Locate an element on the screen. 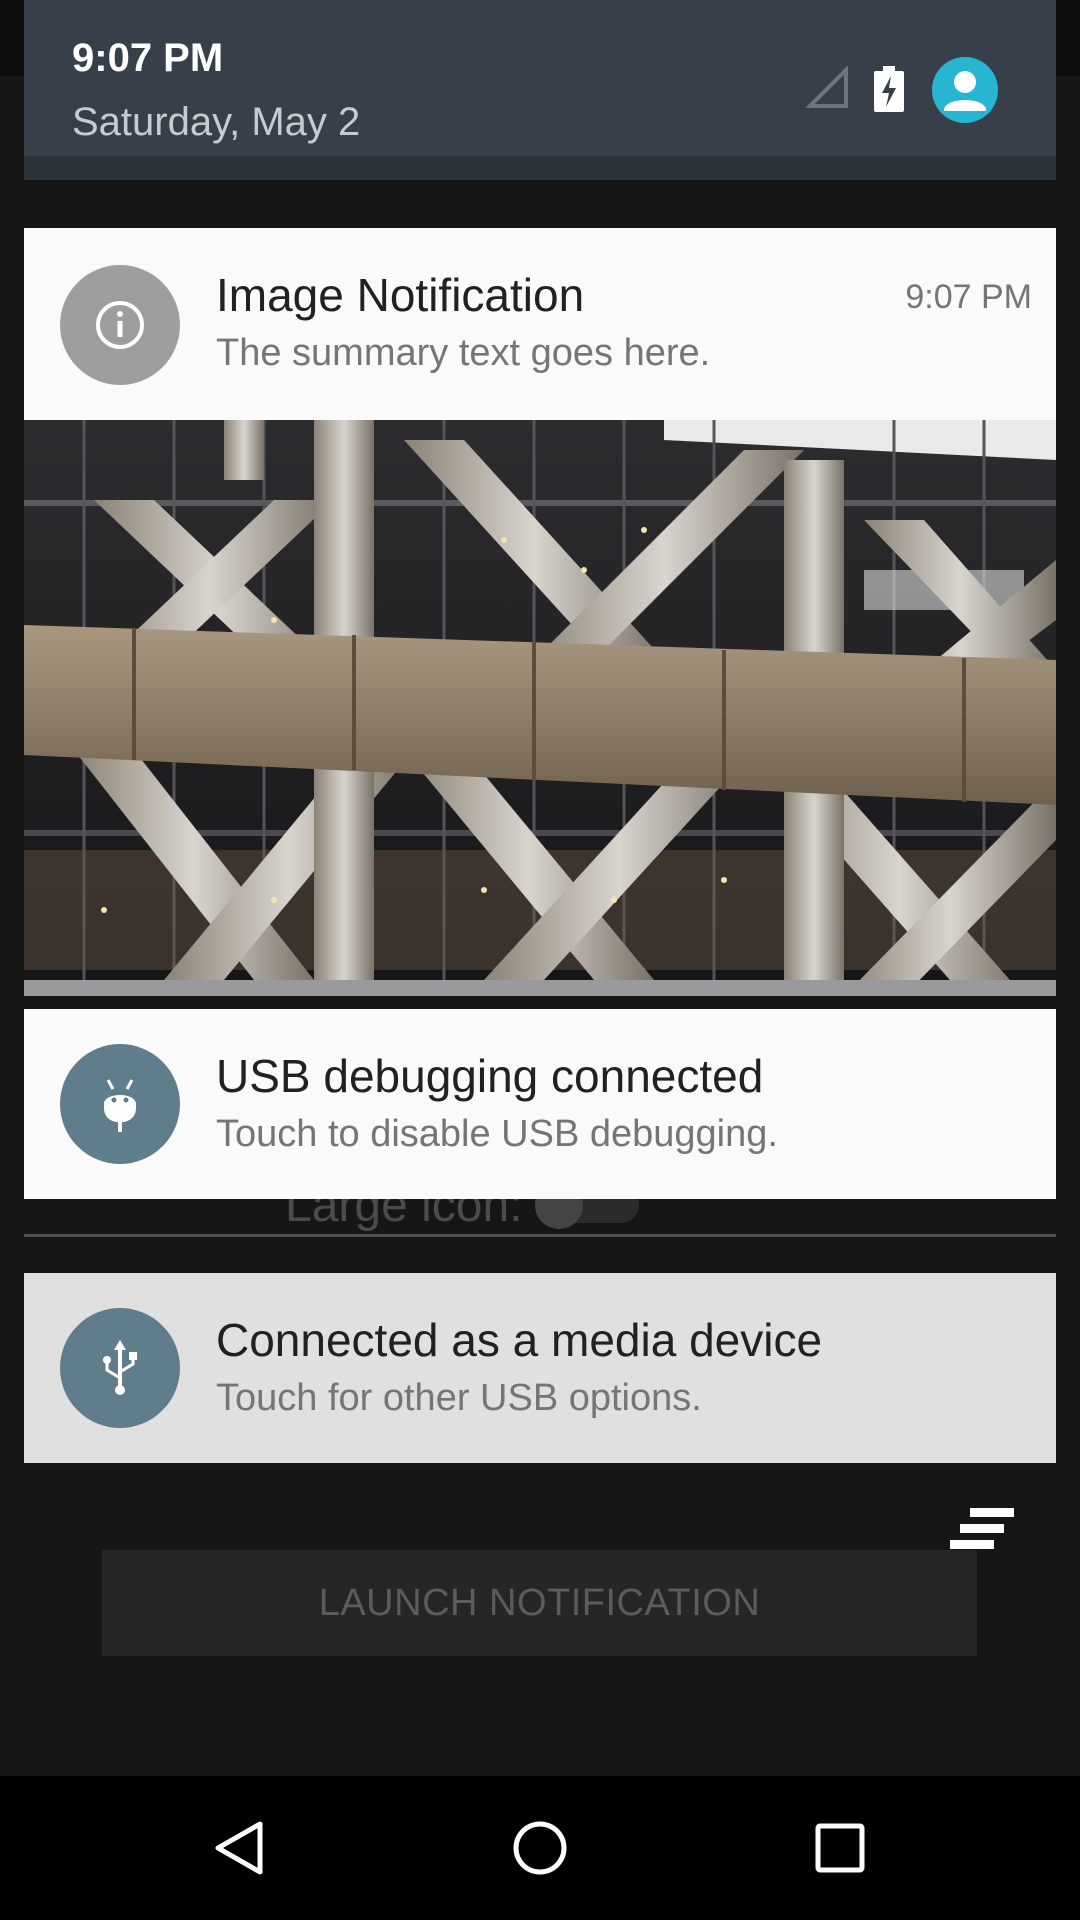  divider is located at coordinates (540, 1235).